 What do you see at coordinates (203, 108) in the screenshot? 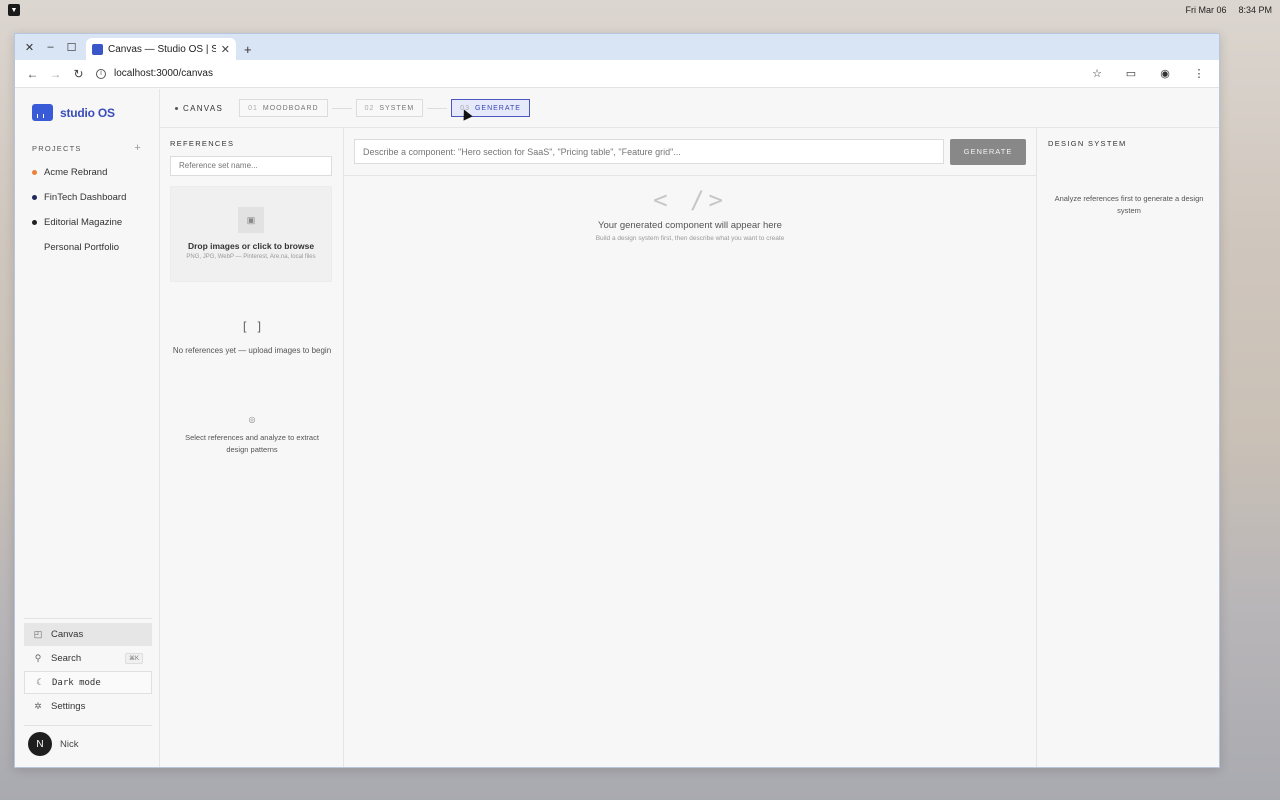
I see `canvas-label-text: CANVAS` at bounding box center [203, 108].